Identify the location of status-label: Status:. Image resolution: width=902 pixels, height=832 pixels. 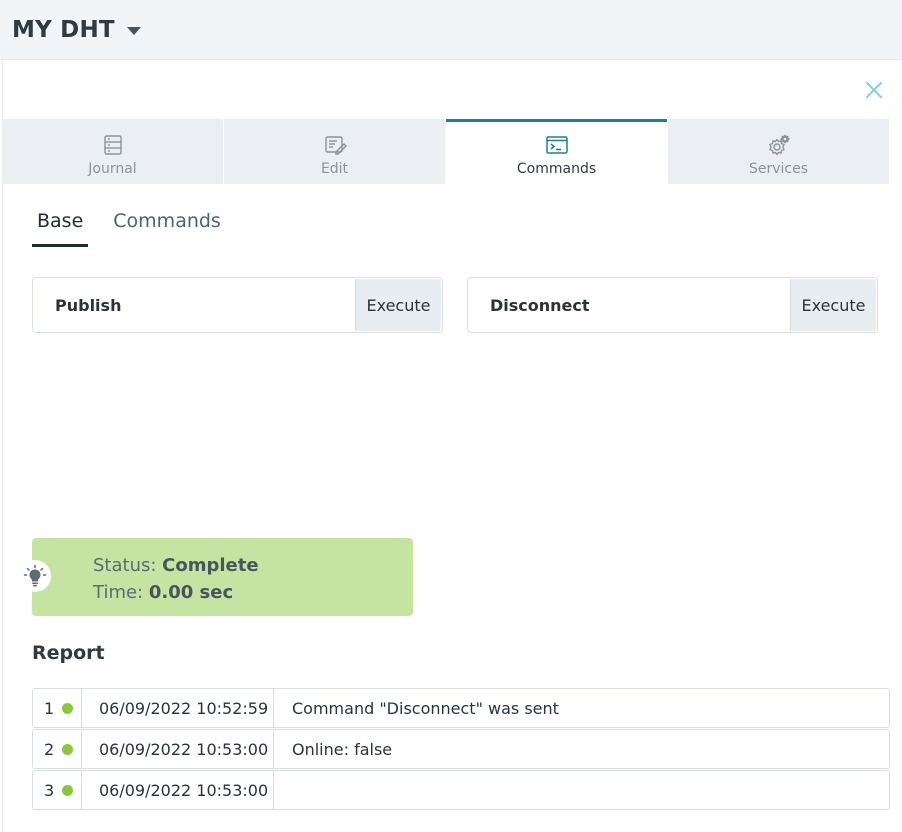
(125, 565).